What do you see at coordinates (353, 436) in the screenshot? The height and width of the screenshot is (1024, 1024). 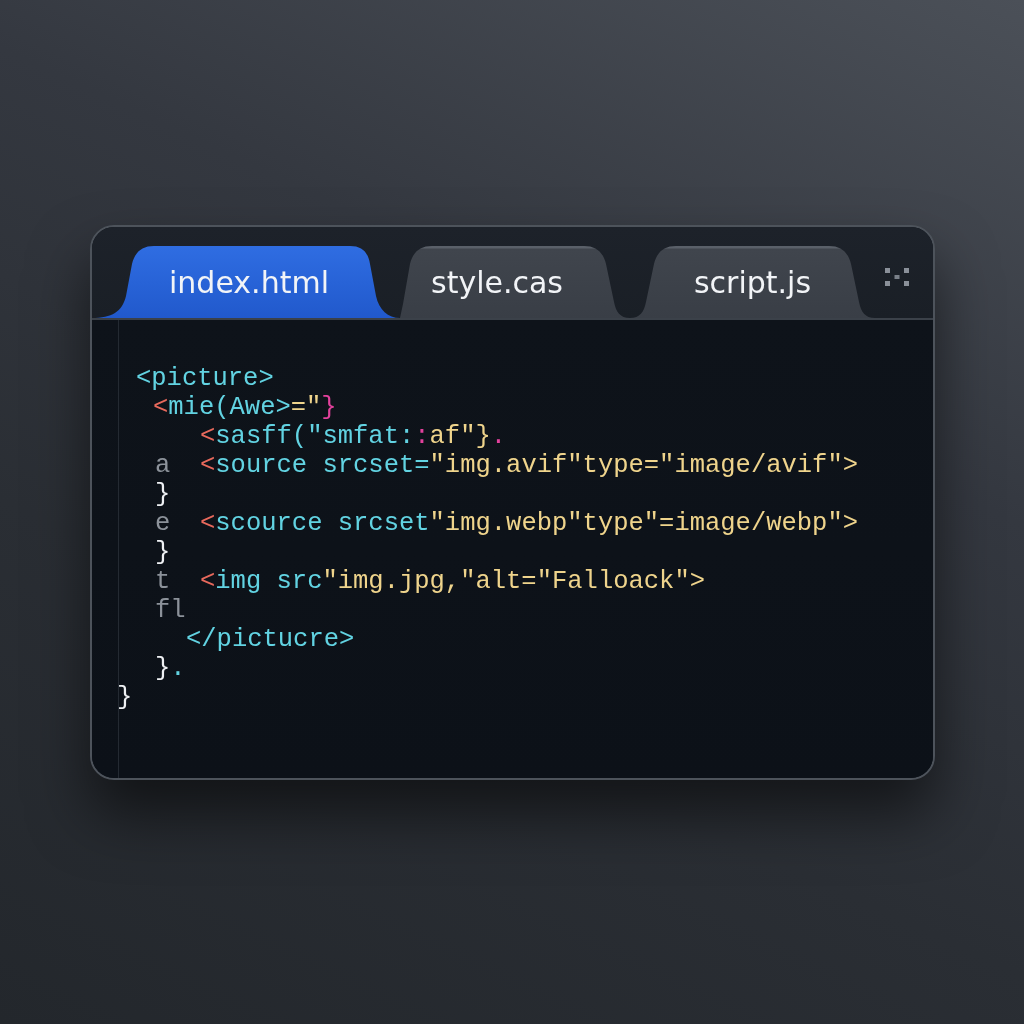 I see `code-line: <sasff("smfat::af"}.` at bounding box center [353, 436].